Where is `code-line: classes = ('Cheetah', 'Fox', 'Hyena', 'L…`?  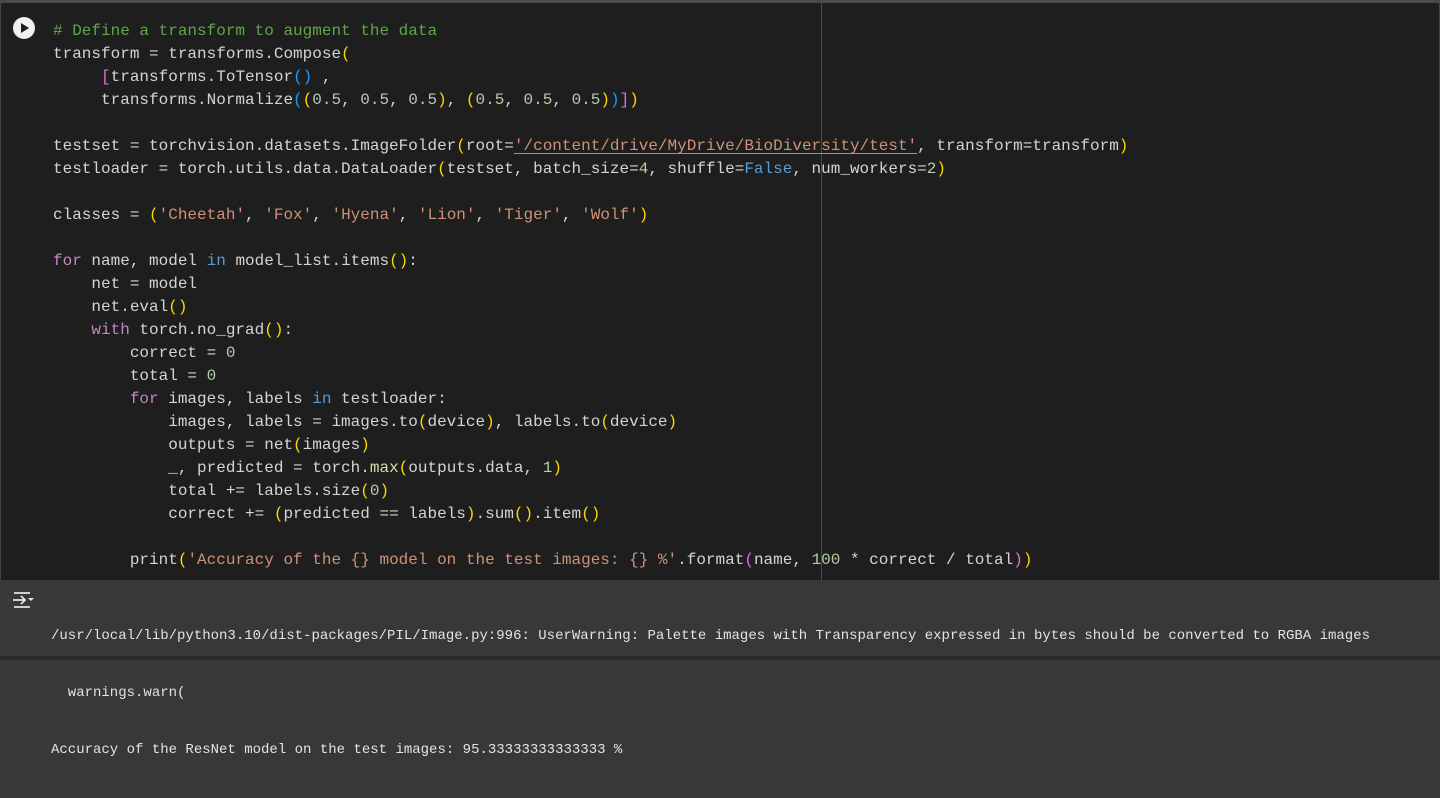
code-line: classes = ('Cheetah', 'Fox', 'Hyena', 'L… is located at coordinates (590, 215).